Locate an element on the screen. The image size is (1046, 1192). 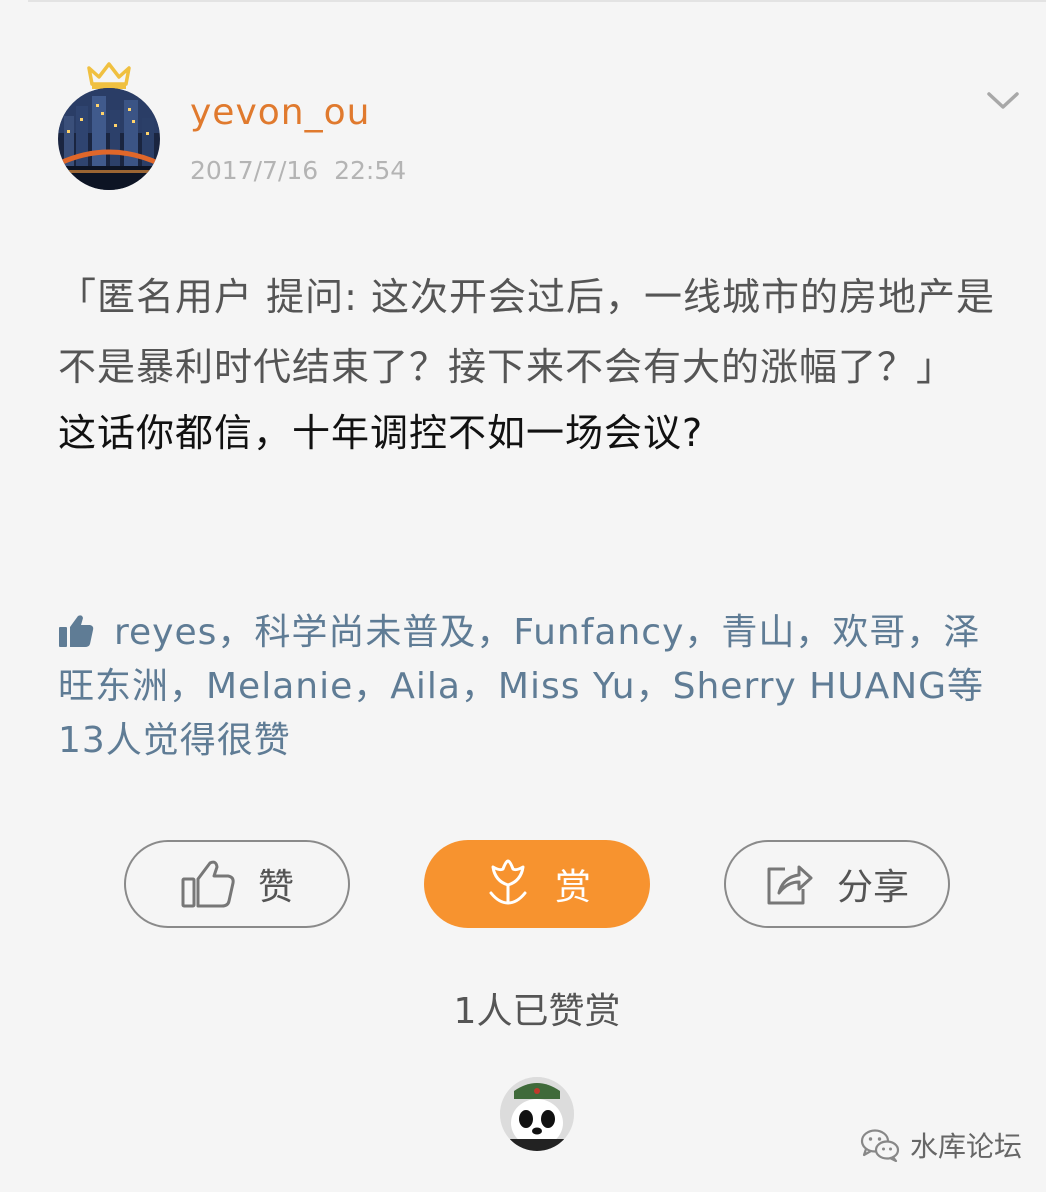
author-name: yevon_ou is located at coordinates (280, 112).